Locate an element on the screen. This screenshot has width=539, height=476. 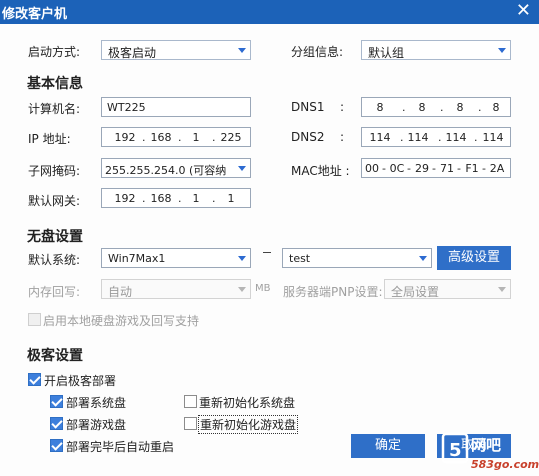
local-disk-label: 启用本地硬盘游戏及回写支持 is located at coordinates (121, 321).